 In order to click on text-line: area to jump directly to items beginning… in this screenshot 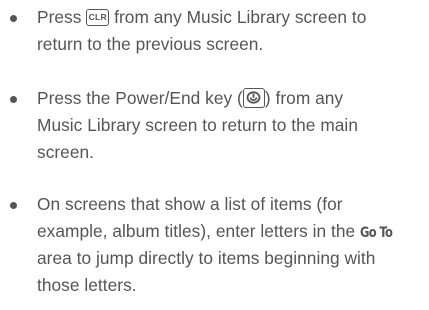, I will do `click(206, 258)`.